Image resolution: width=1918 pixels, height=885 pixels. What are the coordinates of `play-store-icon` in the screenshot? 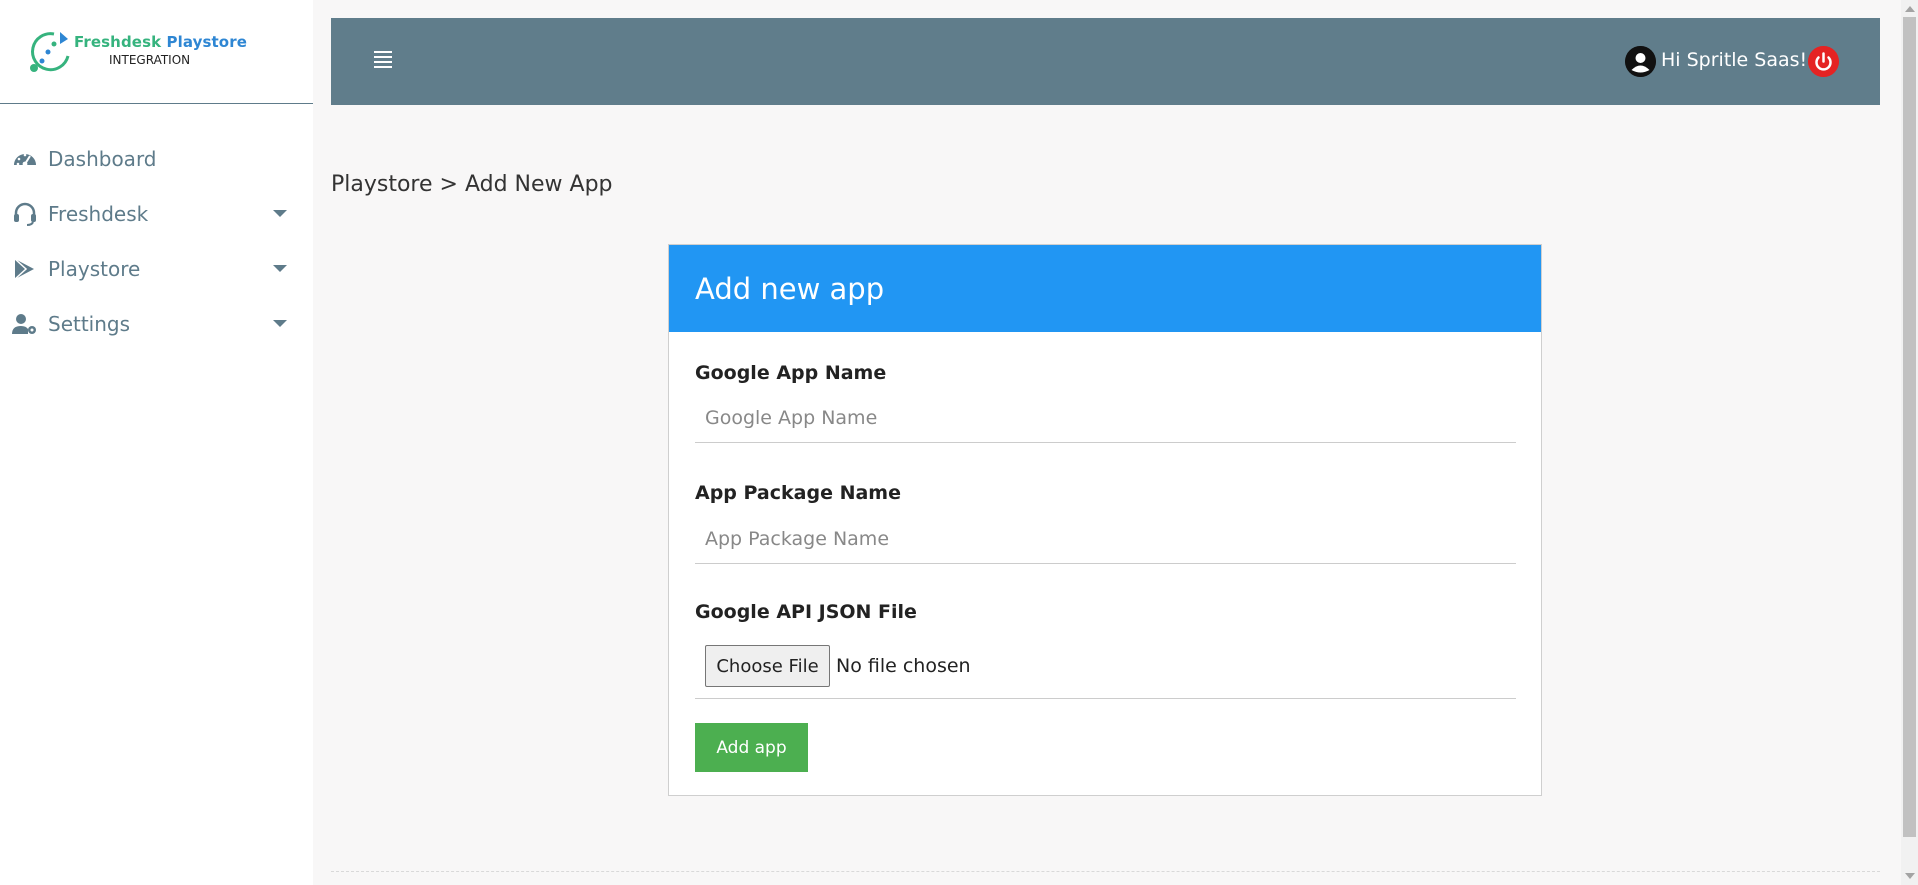 It's located at (24, 268).